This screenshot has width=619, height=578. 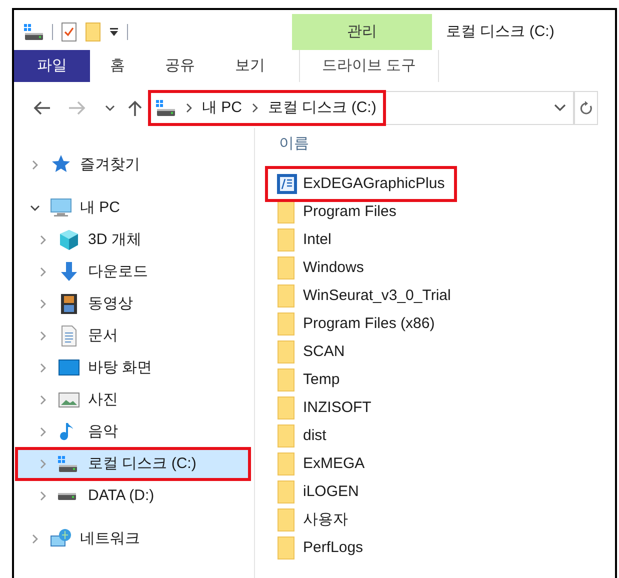 I want to click on nav-item: 동영상, so click(x=133, y=304).